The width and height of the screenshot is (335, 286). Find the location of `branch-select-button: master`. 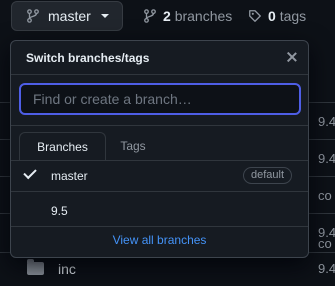

branch-select-button: master is located at coordinates (67, 16).